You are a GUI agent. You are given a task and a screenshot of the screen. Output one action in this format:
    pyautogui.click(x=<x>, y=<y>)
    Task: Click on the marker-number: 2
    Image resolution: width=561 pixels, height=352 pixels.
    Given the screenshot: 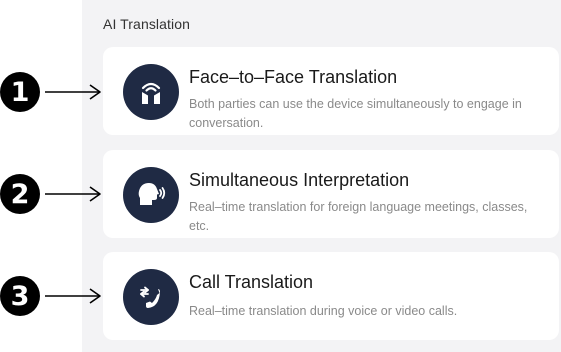 What is the action you would take?
    pyautogui.click(x=20, y=194)
    